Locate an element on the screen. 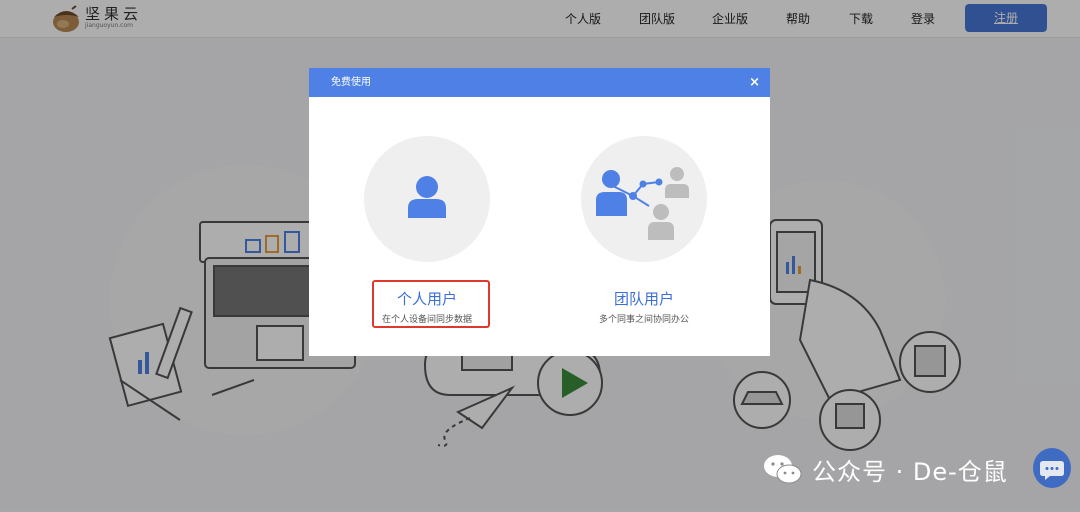  team-network-icon is located at coordinates (642, 203).